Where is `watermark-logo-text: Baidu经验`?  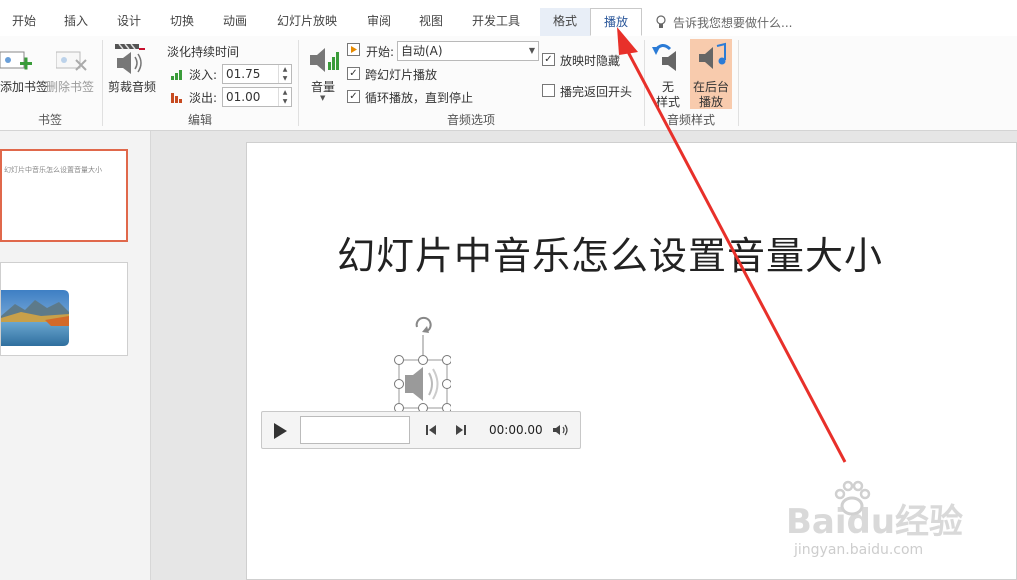
watermark-logo-text: Baidu经验 is located at coordinates (875, 522).